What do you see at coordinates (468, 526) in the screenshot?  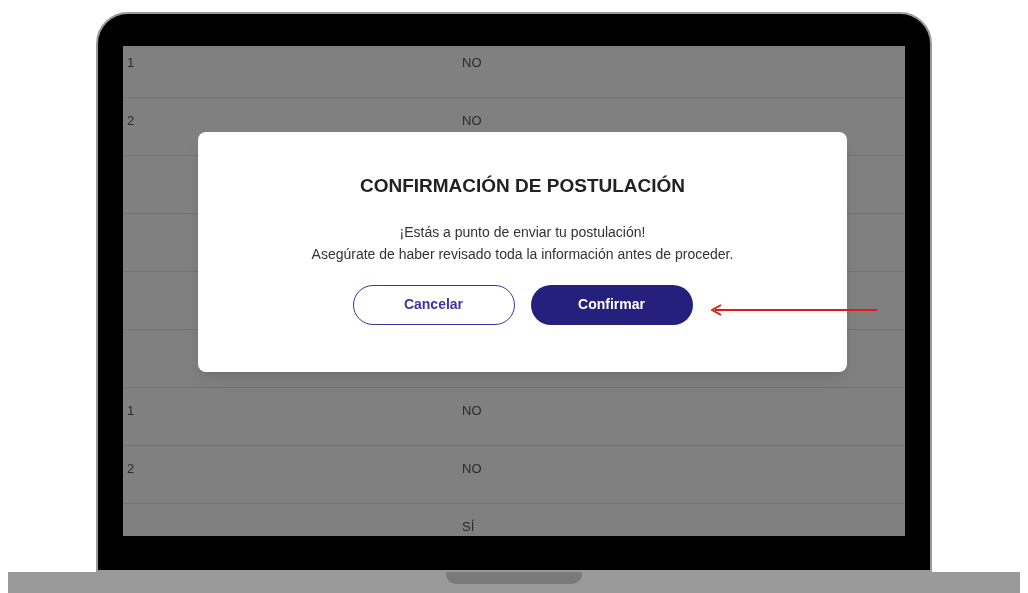 I see `table-cell: SÍ` at bounding box center [468, 526].